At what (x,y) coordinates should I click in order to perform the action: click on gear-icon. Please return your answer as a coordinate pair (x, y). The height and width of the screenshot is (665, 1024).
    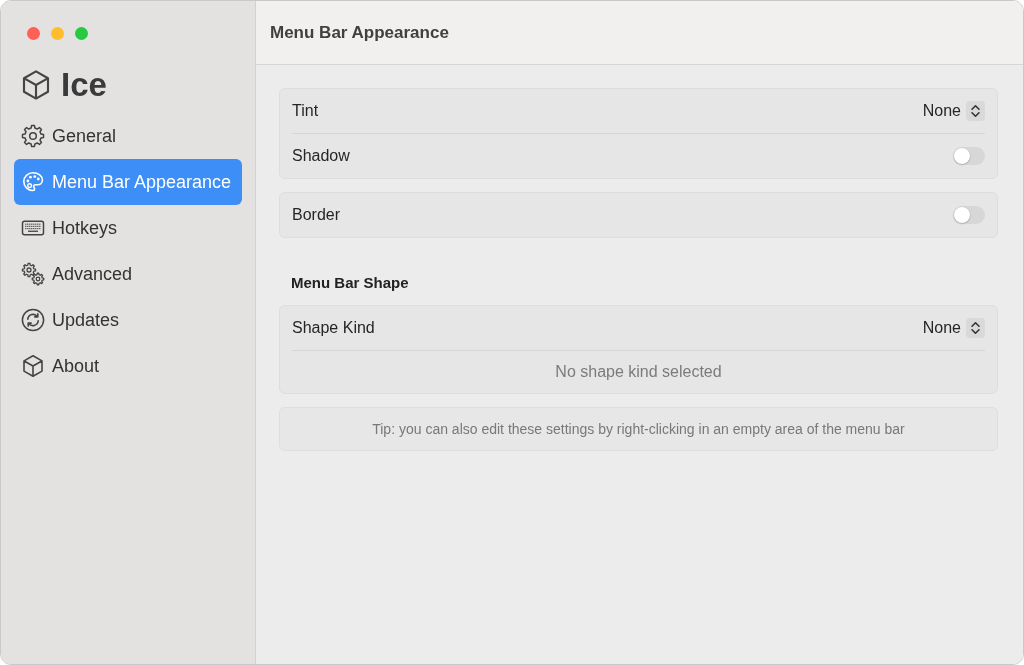
    Looking at the image, I should click on (33, 136).